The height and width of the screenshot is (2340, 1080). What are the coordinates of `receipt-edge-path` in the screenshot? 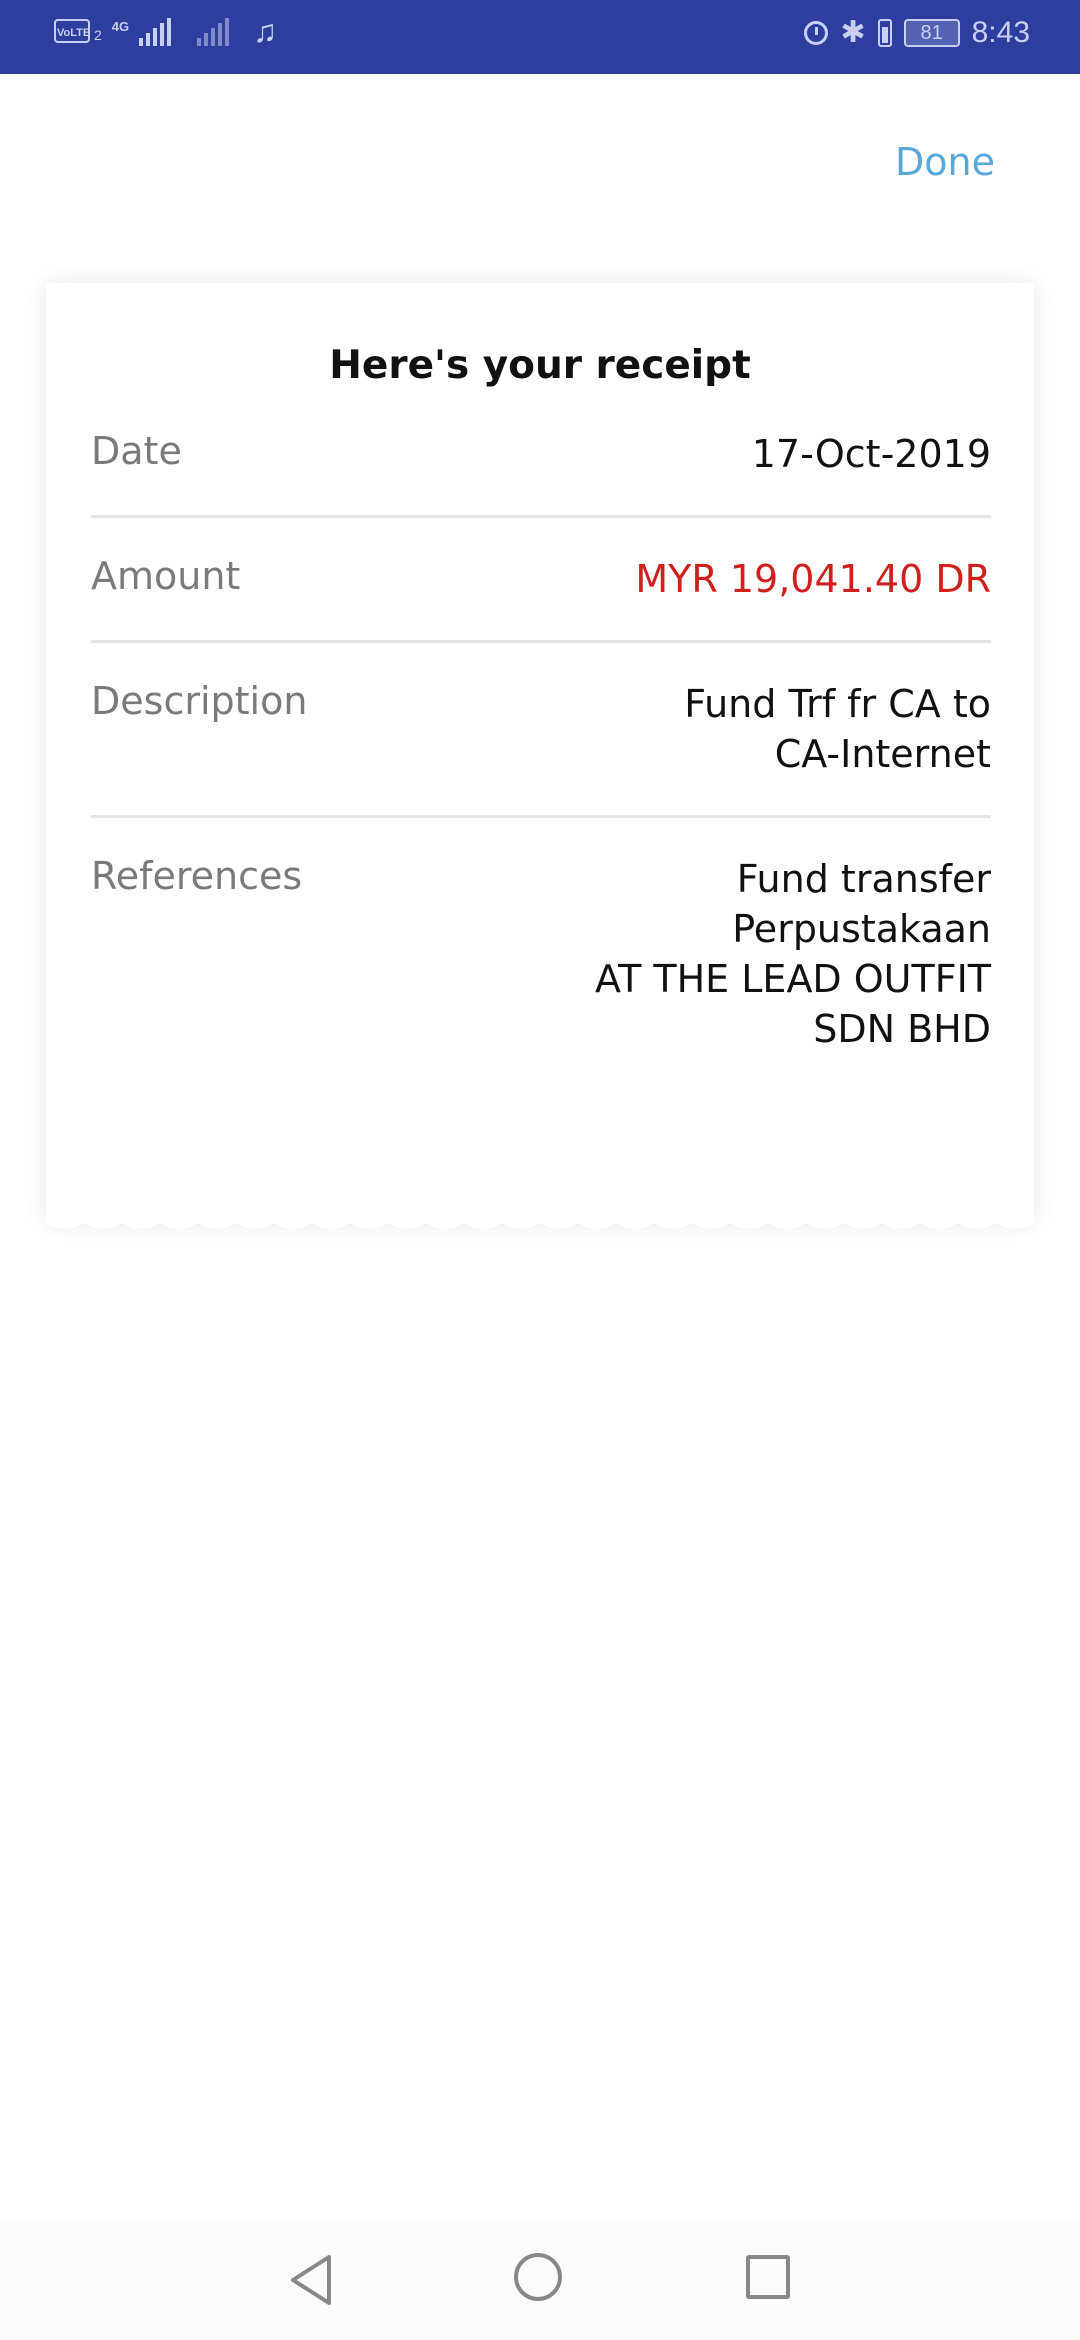 It's located at (540, 1221).